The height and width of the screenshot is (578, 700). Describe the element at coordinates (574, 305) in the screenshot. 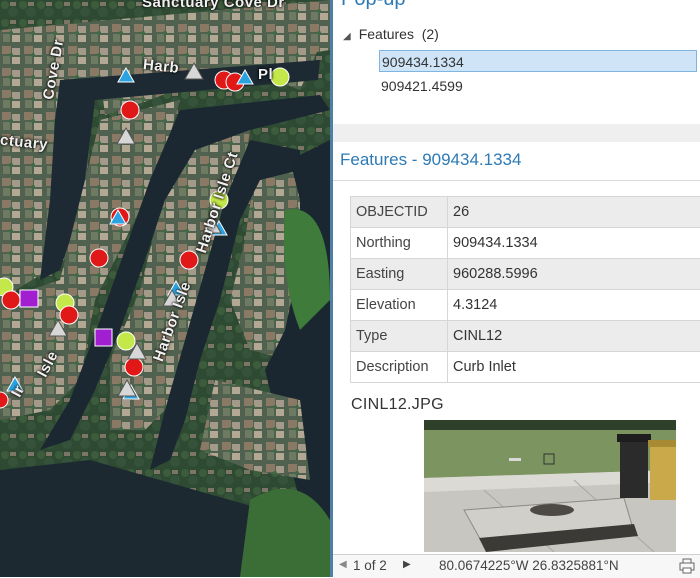

I see `attribute-value: 4.3124` at that location.